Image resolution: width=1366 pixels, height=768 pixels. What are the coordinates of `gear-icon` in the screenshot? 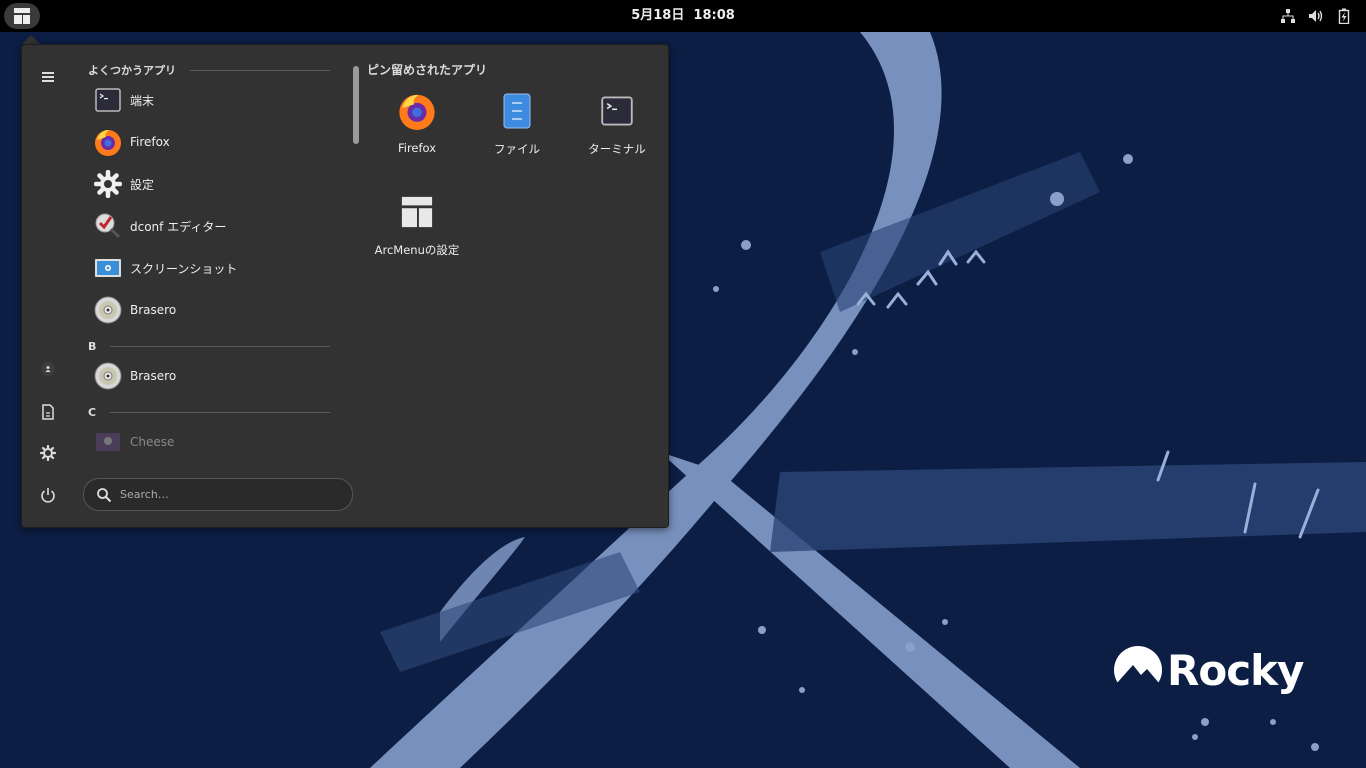 It's located at (48, 453).